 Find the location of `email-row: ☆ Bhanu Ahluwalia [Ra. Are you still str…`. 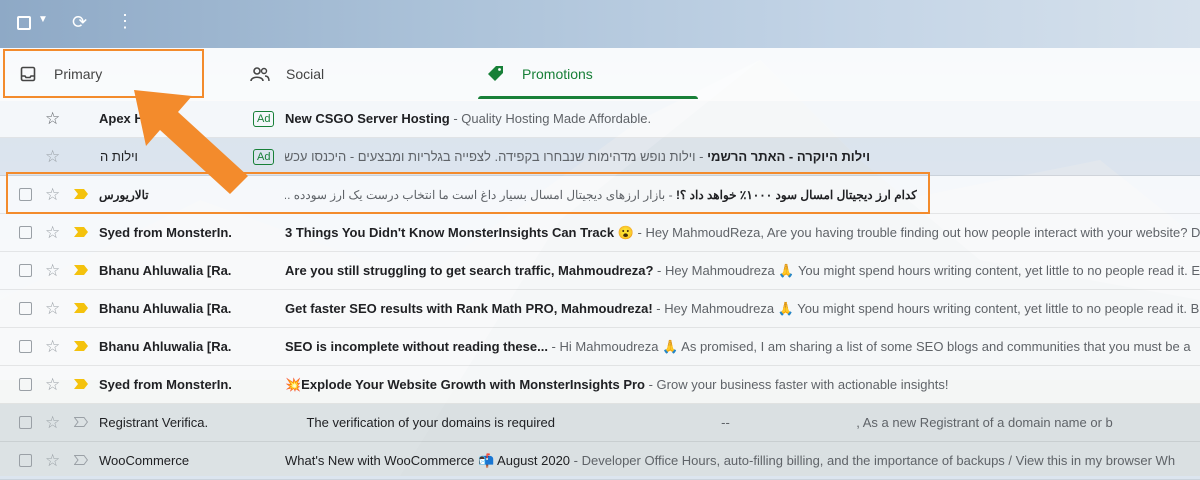

email-row: ☆ Bhanu Ahluwalia [Ra. Are you still str… is located at coordinates (600, 271).